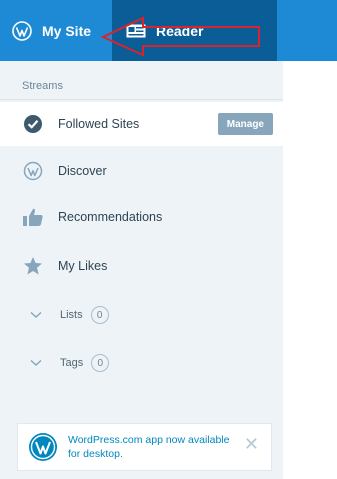 Image resolution: width=337 pixels, height=479 pixels. I want to click on reader-icon, so click(136, 30).